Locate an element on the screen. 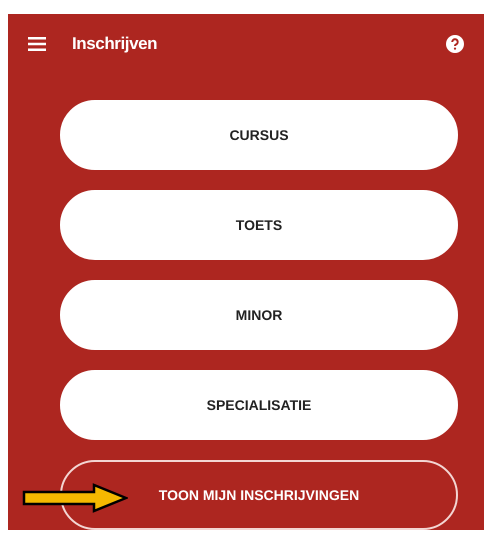  arrow-icon is located at coordinates (75, 498).